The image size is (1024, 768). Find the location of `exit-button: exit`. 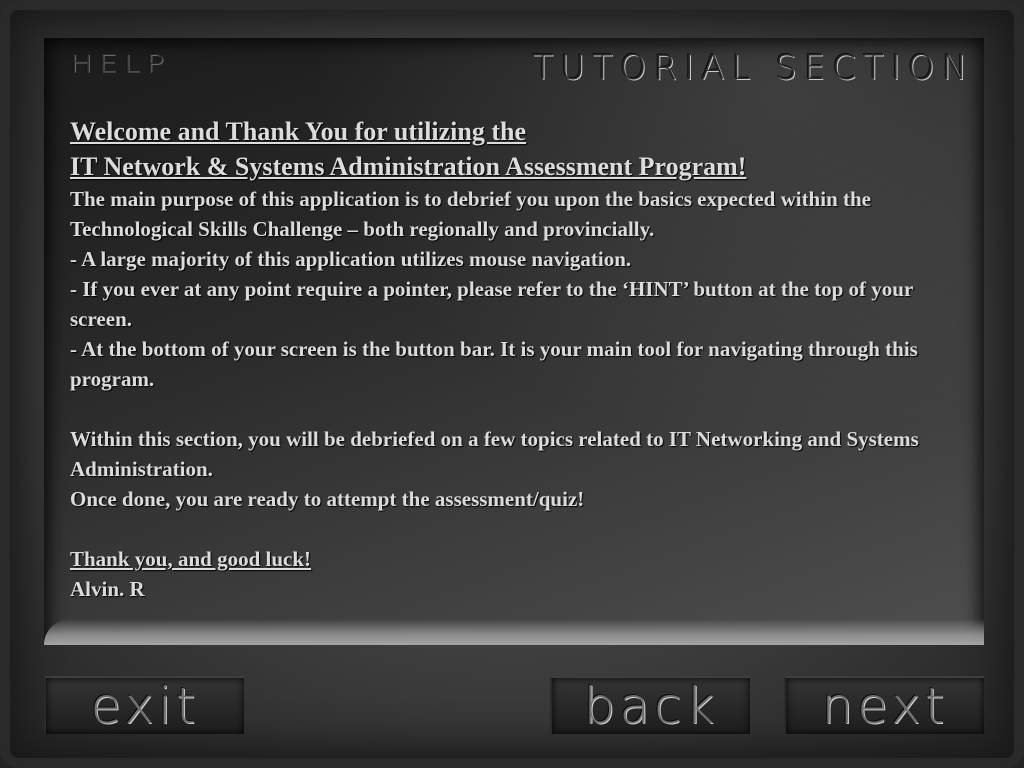

exit-button: exit is located at coordinates (144, 705).